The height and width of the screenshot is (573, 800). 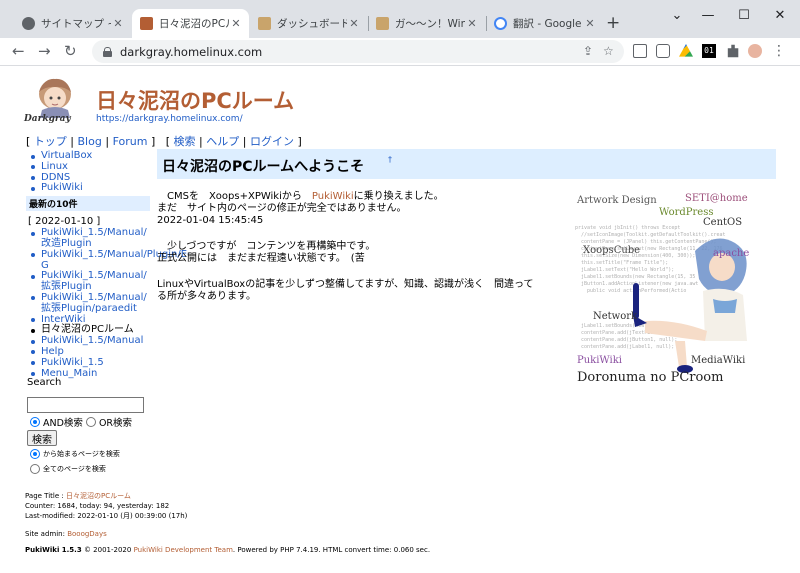 I want to click on menu-link-pukiwiki: PukiWiki, so click(x=88, y=188).